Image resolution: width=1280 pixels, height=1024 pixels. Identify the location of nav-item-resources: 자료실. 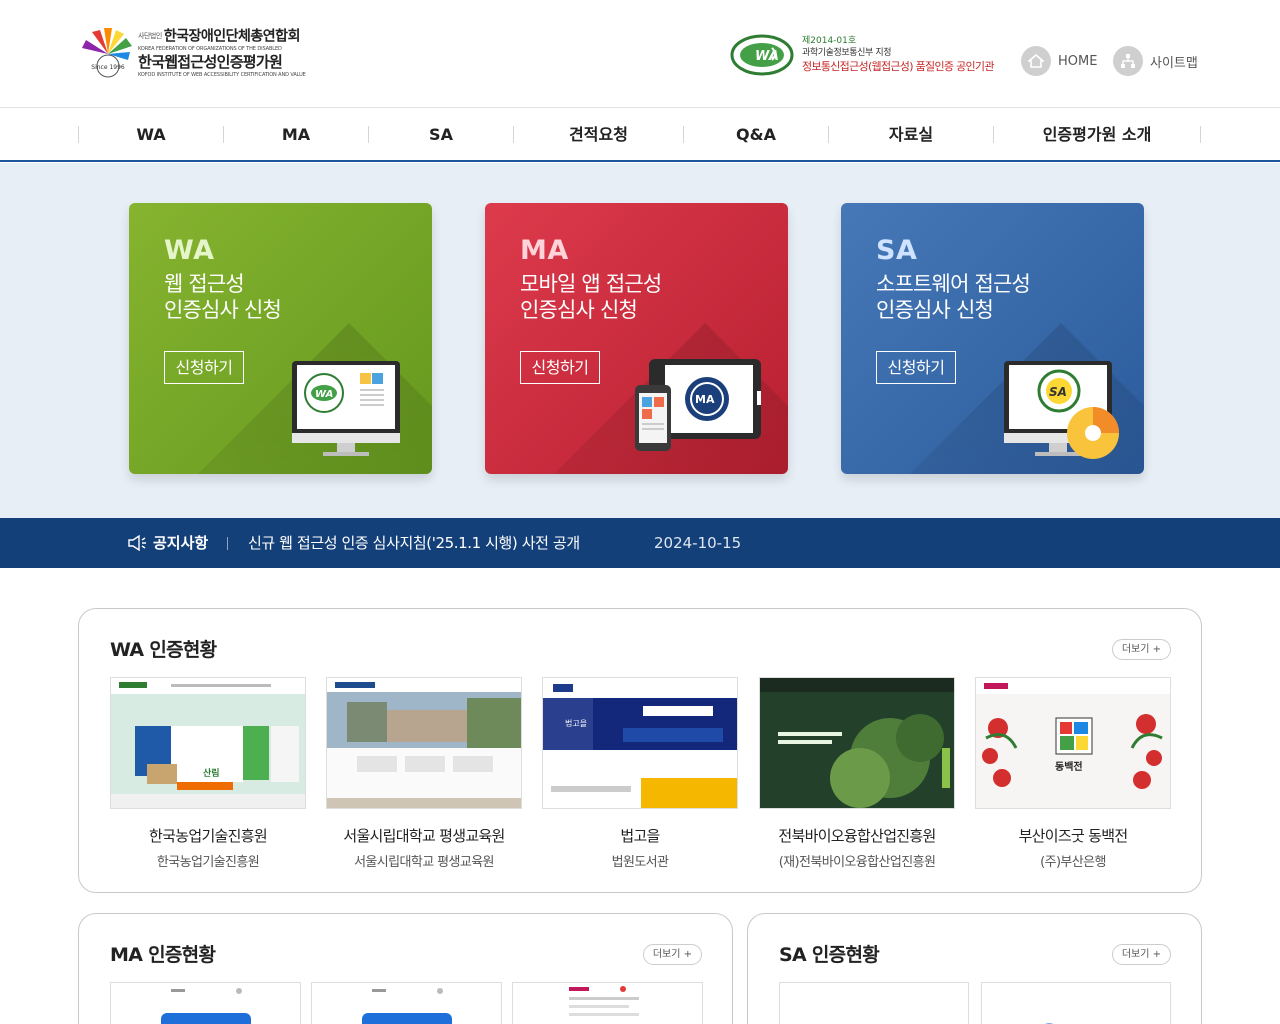
(911, 134).